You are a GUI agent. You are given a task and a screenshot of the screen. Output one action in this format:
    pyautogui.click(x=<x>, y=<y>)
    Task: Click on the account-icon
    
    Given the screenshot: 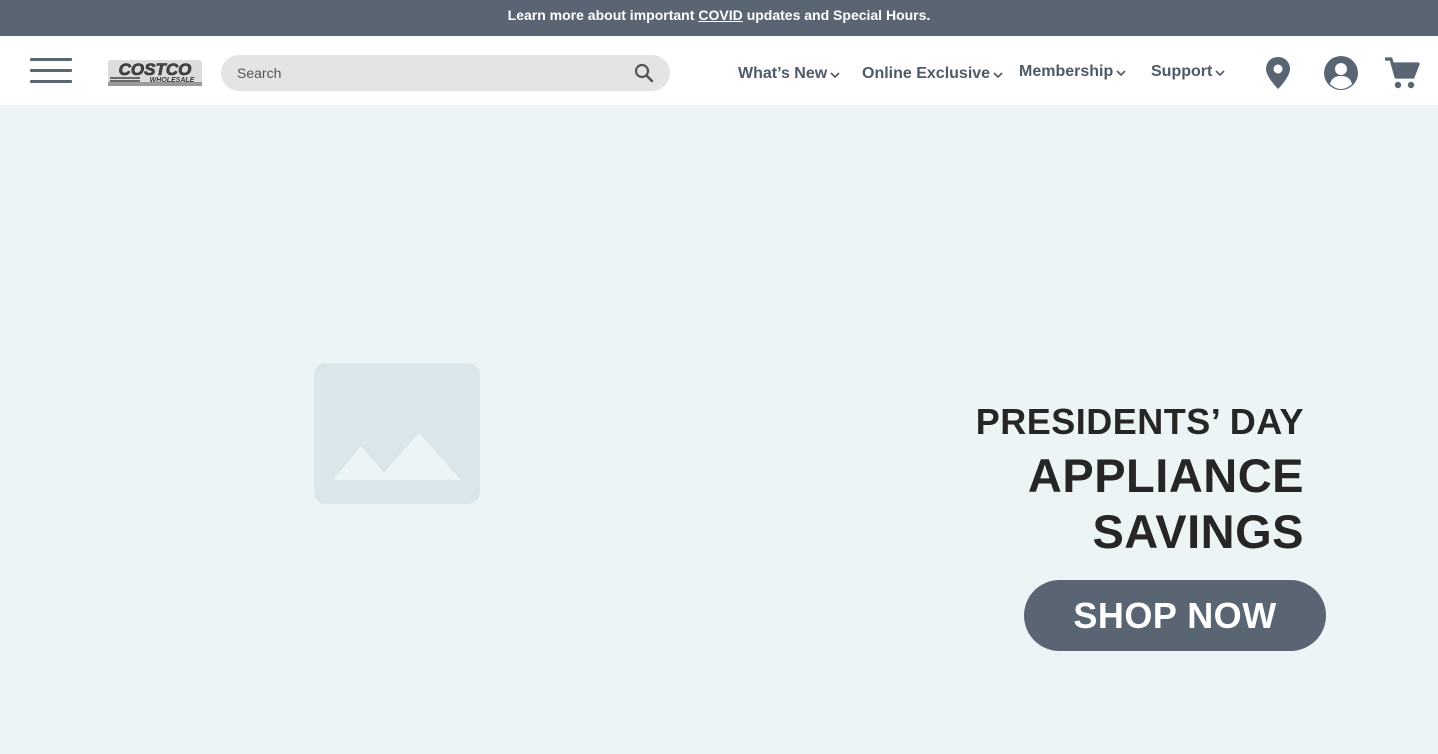 What is the action you would take?
    pyautogui.click(x=1341, y=73)
    